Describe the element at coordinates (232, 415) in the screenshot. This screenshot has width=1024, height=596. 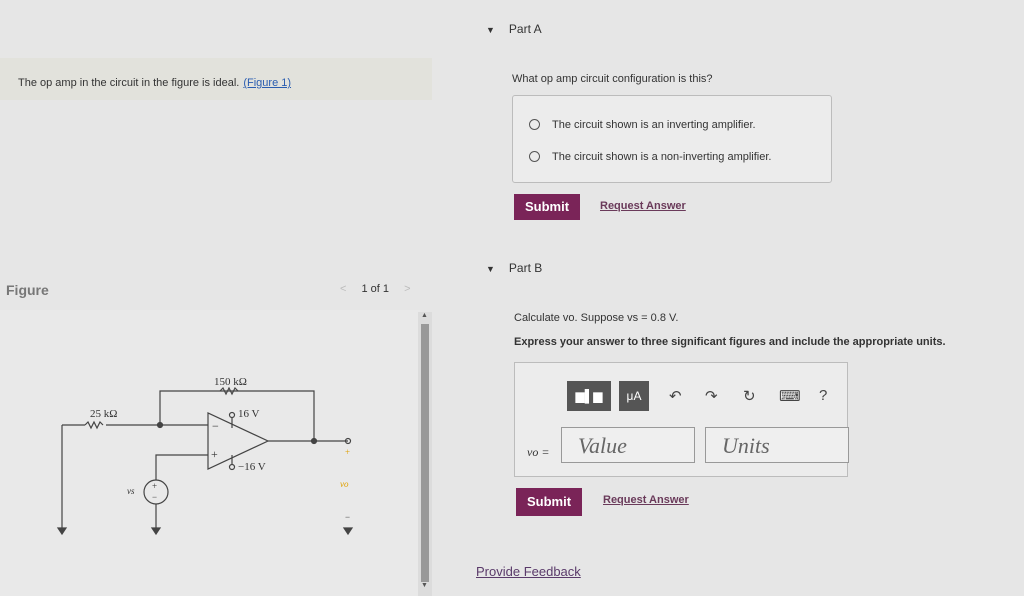
I see `vpos-terminal` at that location.